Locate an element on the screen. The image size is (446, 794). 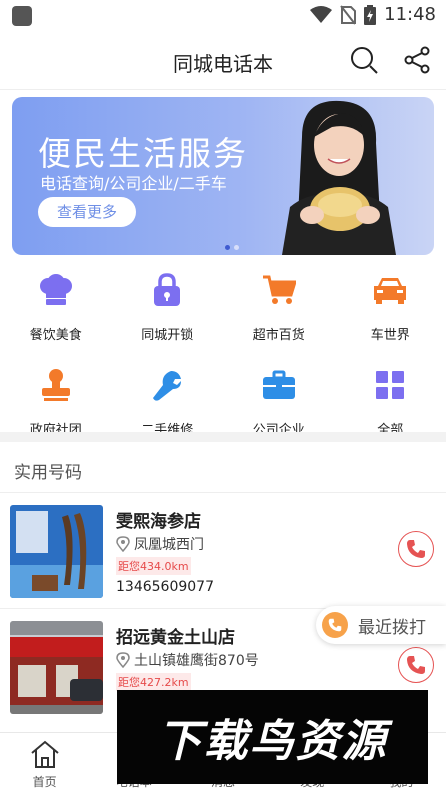
home-icon is located at coordinates (44, 754).